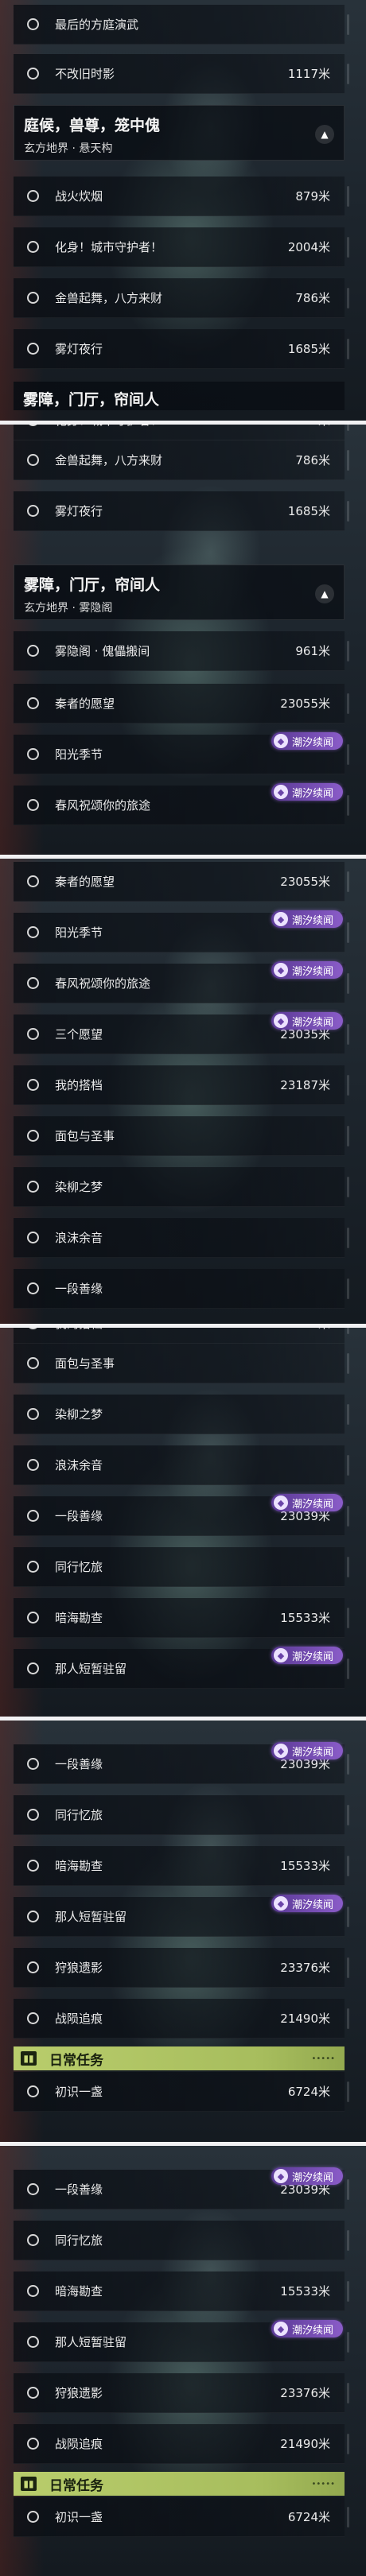  Describe the element at coordinates (181, 651) in the screenshot. I see `task-row: 雾隐阁 · 傀儡搬间 961米` at that location.